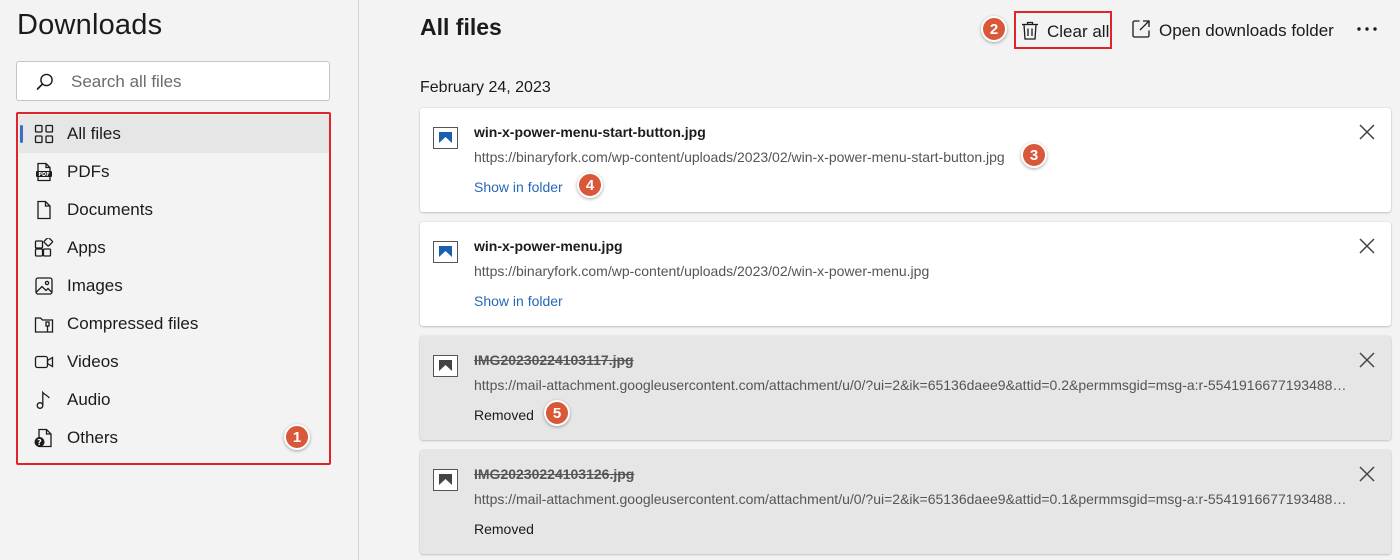  Describe the element at coordinates (590, 185) in the screenshot. I see `annotation-badge: 4` at that location.